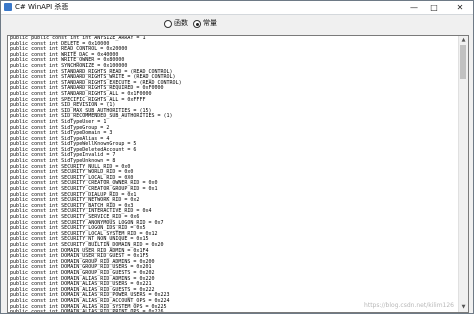 The width and height of the screenshot is (474, 314). Describe the element at coordinates (8, 7) in the screenshot. I see `app-icon` at that location.